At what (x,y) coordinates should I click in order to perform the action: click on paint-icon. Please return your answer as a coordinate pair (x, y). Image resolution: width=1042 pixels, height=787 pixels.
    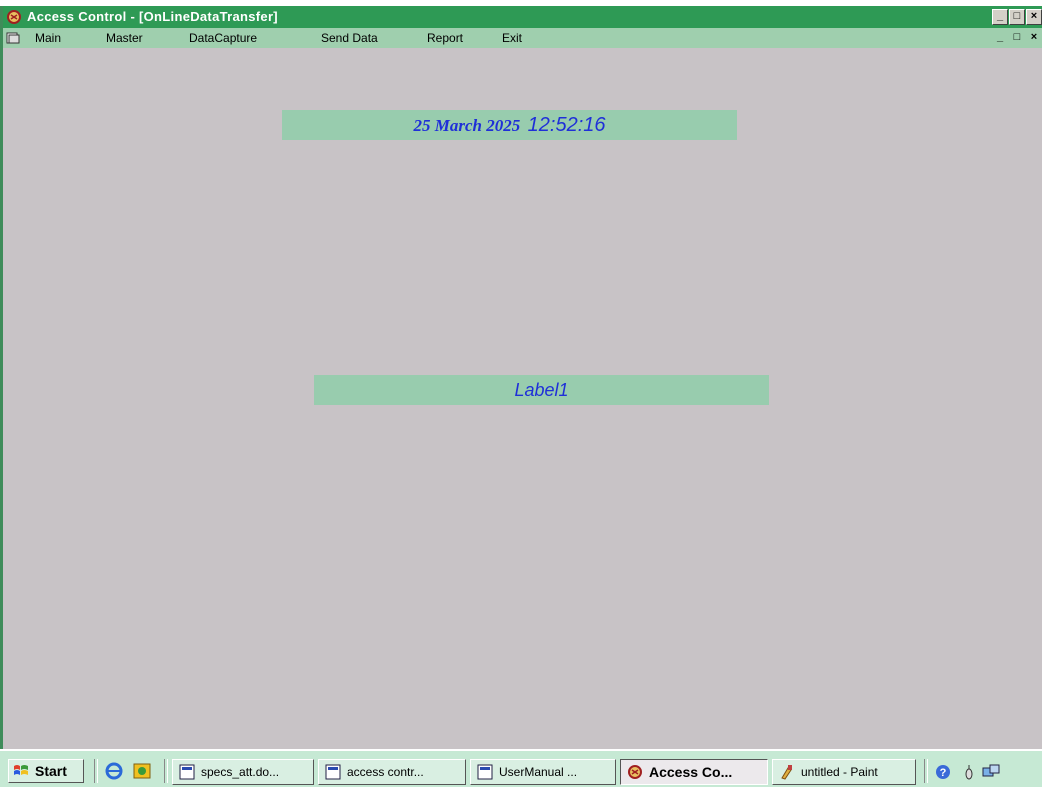
    Looking at the image, I should click on (786, 772).